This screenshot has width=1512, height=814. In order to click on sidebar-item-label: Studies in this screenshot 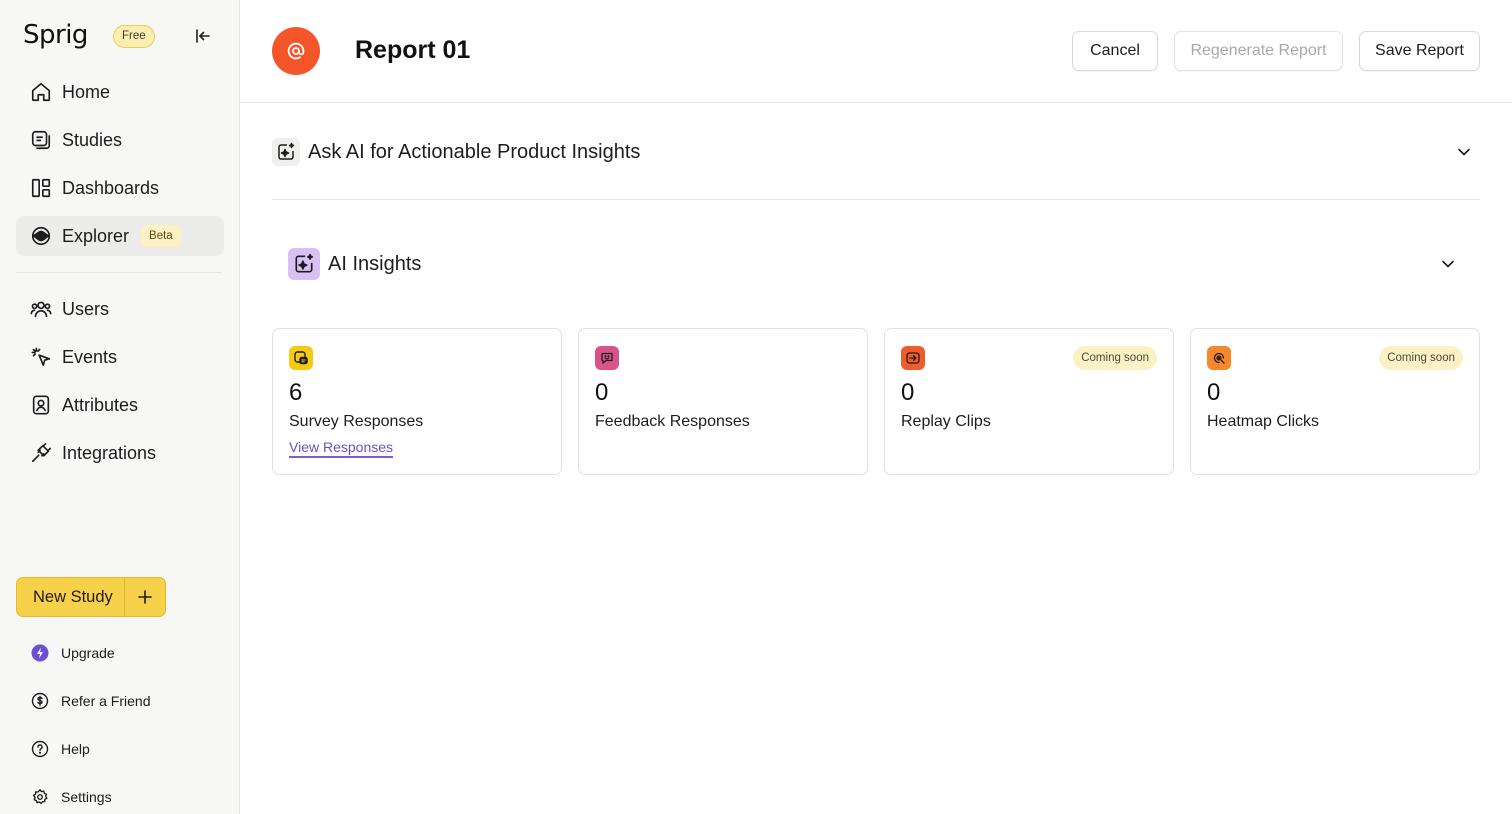, I will do `click(92, 139)`.